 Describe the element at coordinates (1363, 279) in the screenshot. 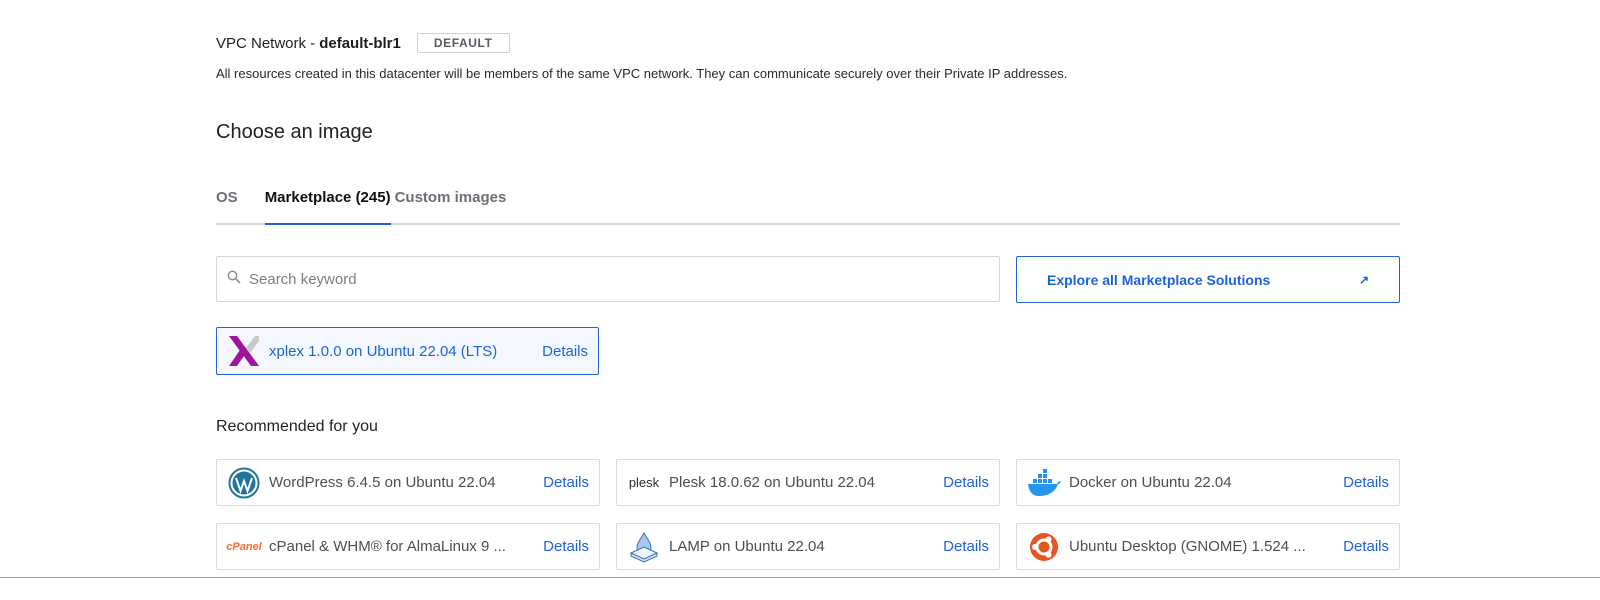

I see `external-link-icon: ↗` at that location.